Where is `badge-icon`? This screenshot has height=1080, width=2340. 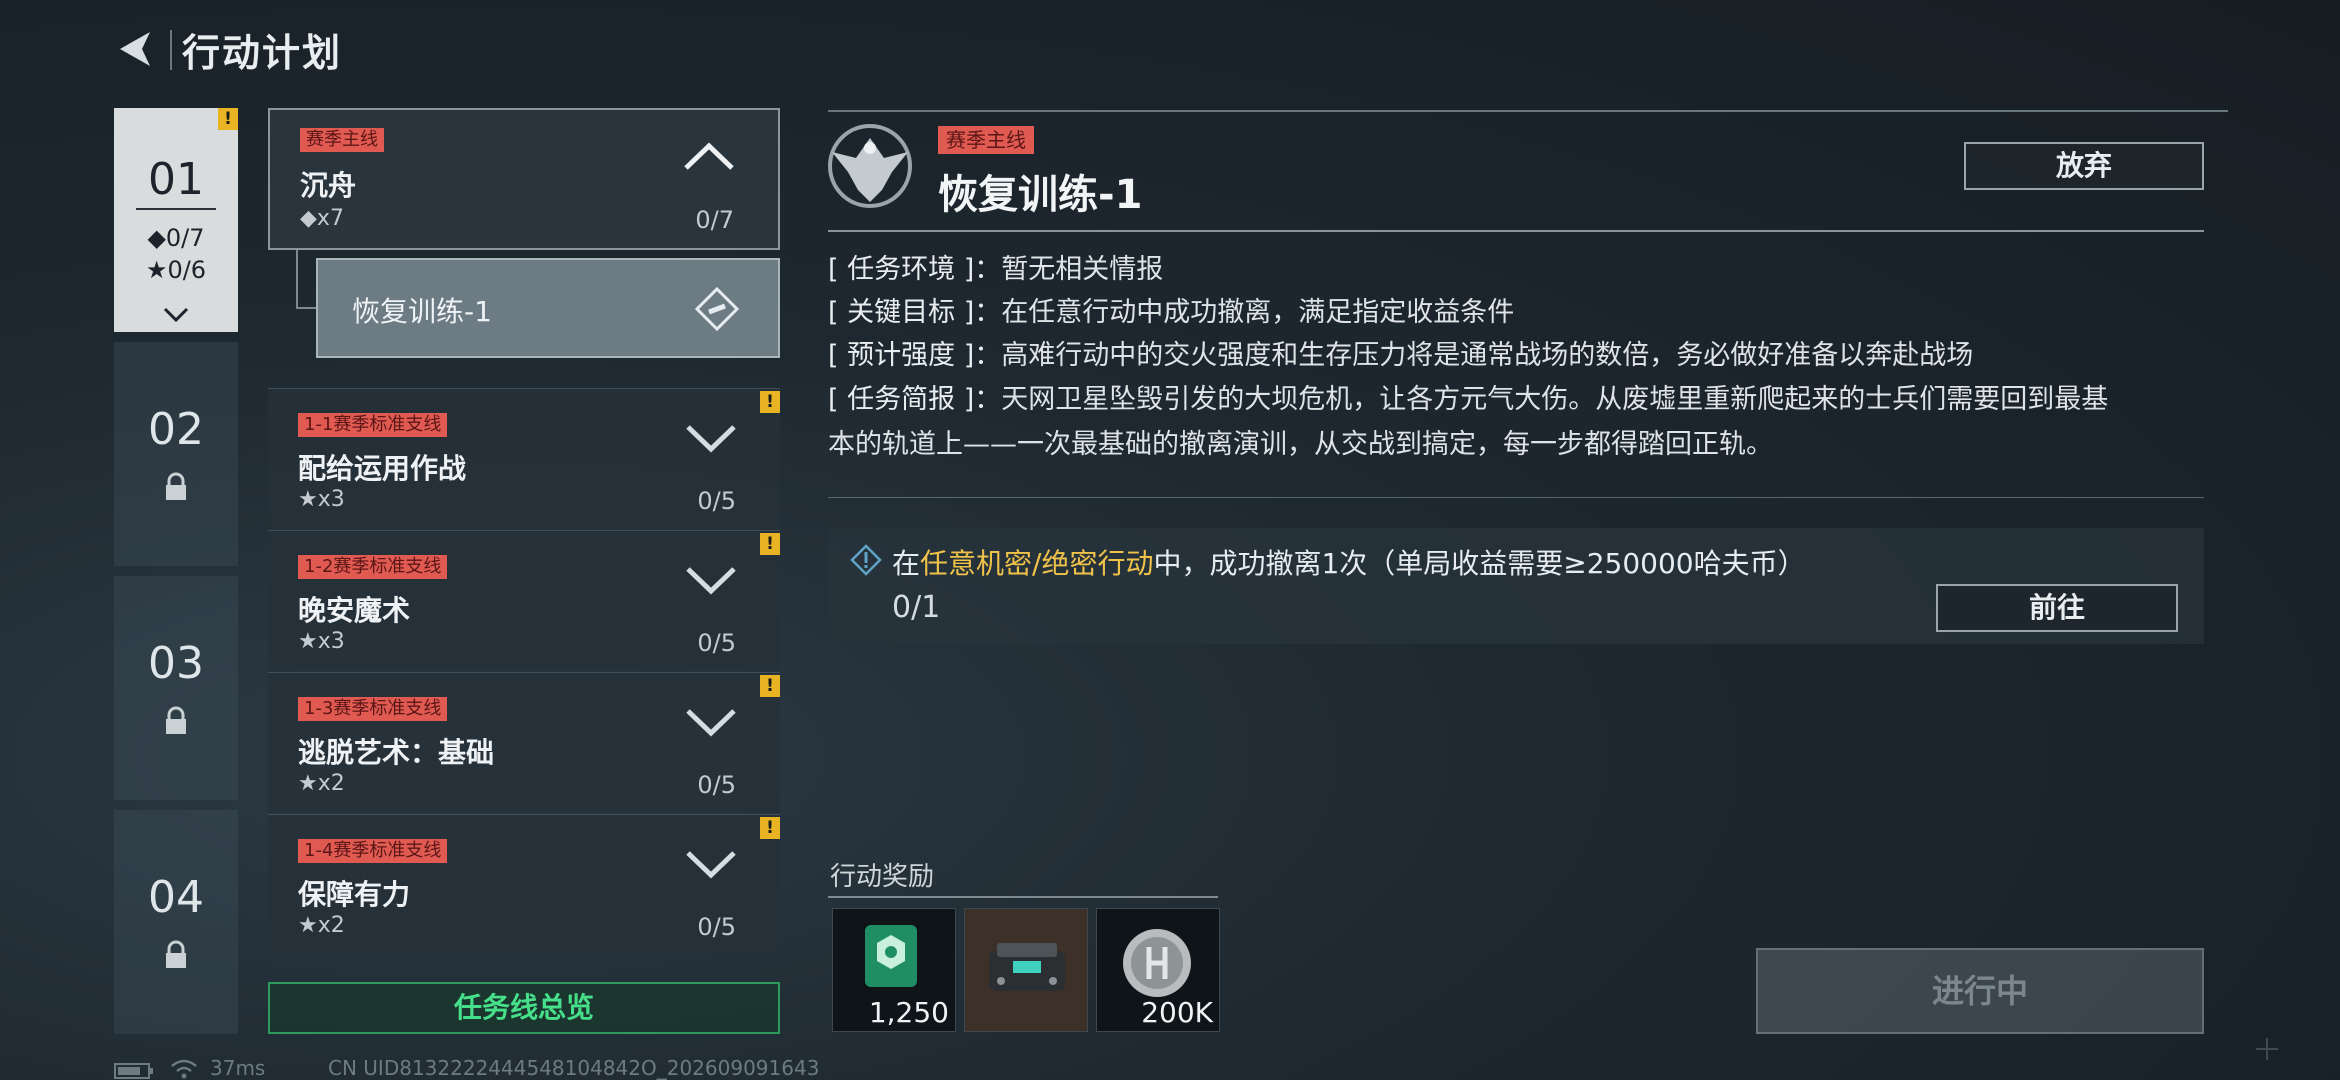
badge-icon is located at coordinates (891, 956).